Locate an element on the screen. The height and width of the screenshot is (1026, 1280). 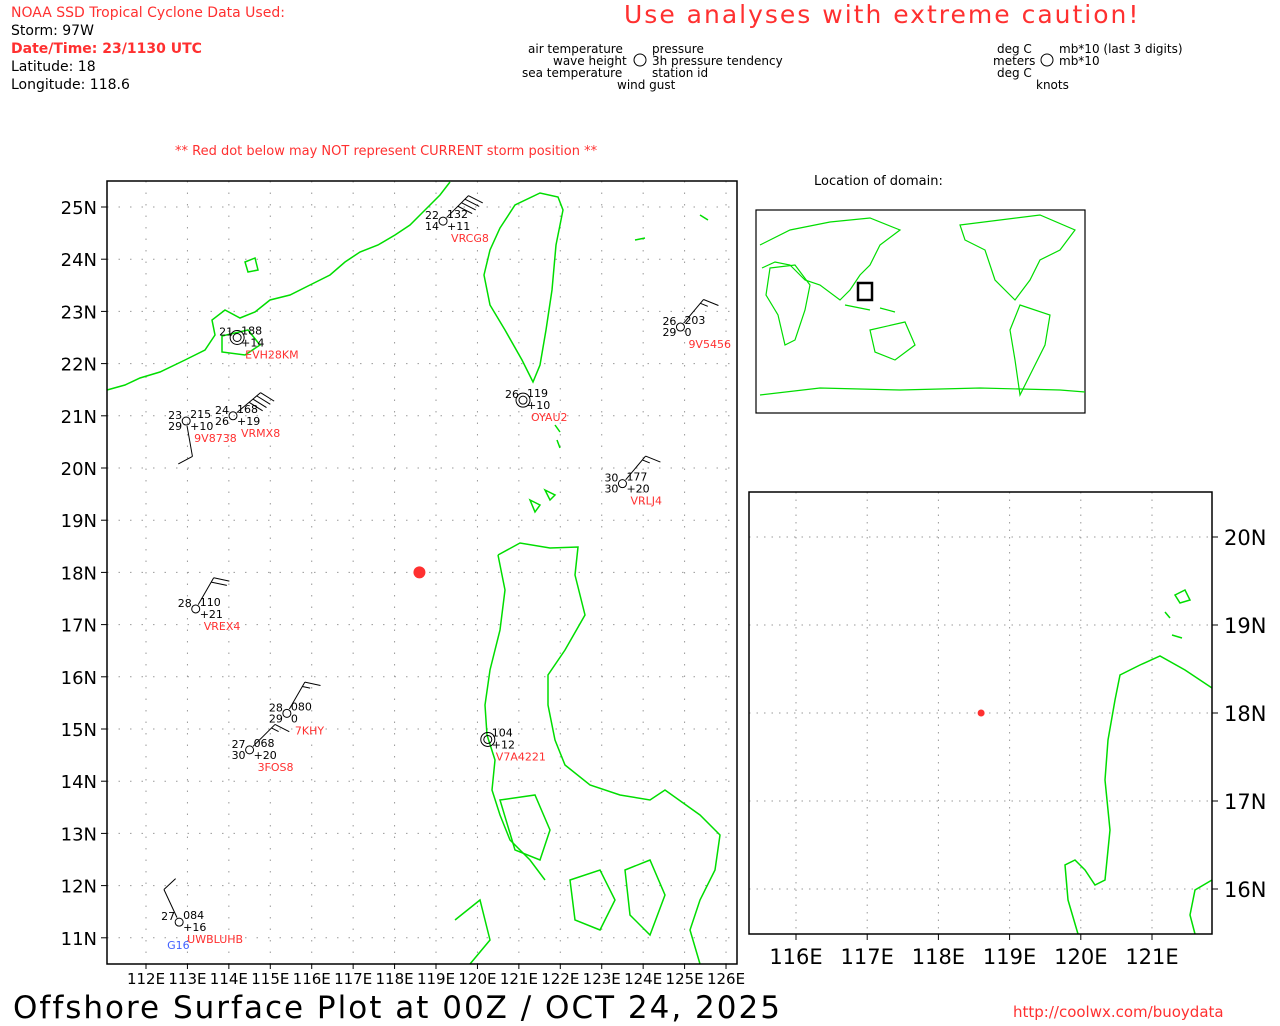
lon-tick-label: 122E is located at coordinates (560, 979).